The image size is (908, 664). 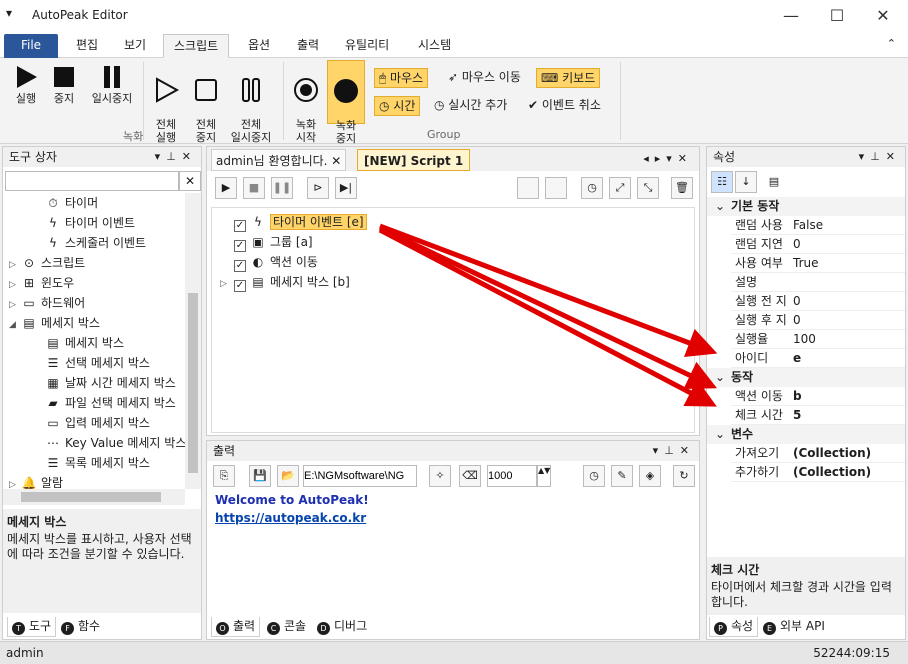 I want to click on run-button: 실행, so click(x=26, y=84).